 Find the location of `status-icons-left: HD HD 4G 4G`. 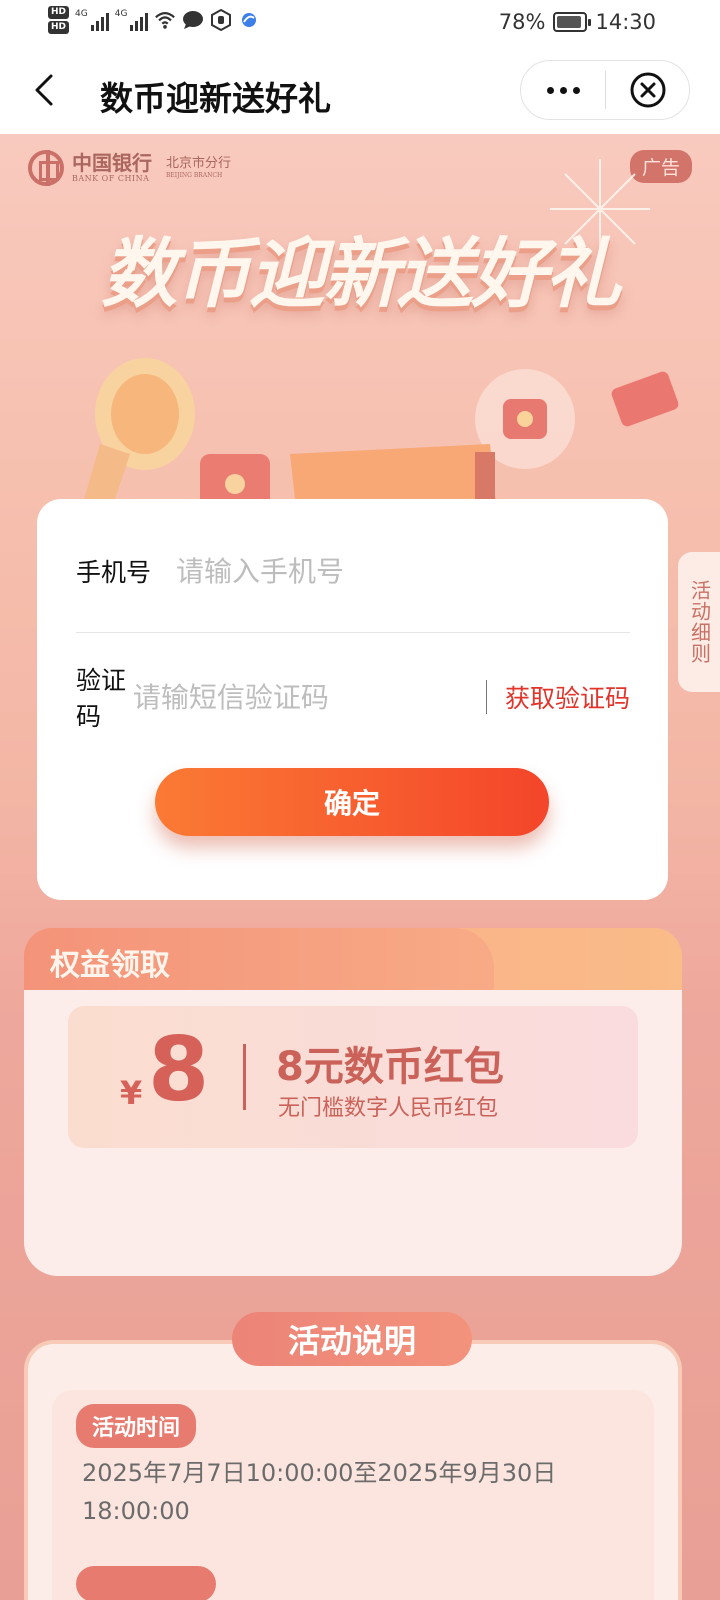

status-icons-left: HD HD 4G 4G is located at coordinates (154, 20).